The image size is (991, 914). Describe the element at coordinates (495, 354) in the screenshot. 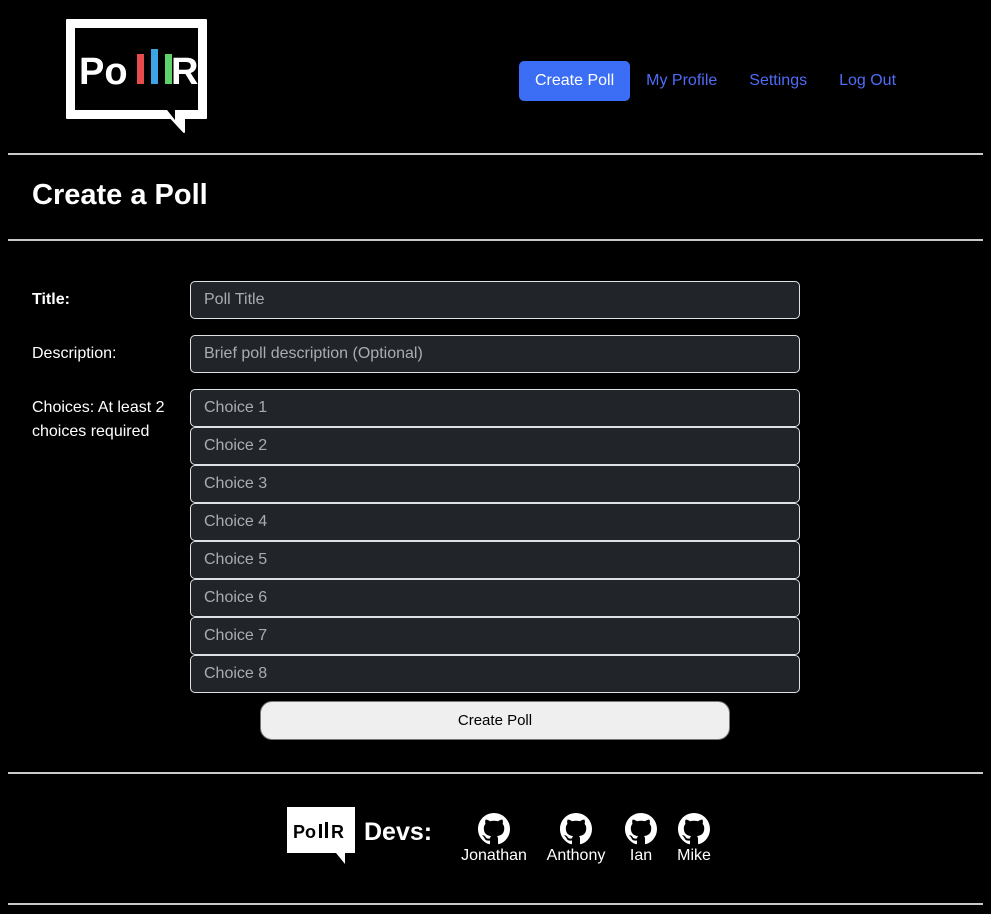

I see `poll-description-input` at that location.